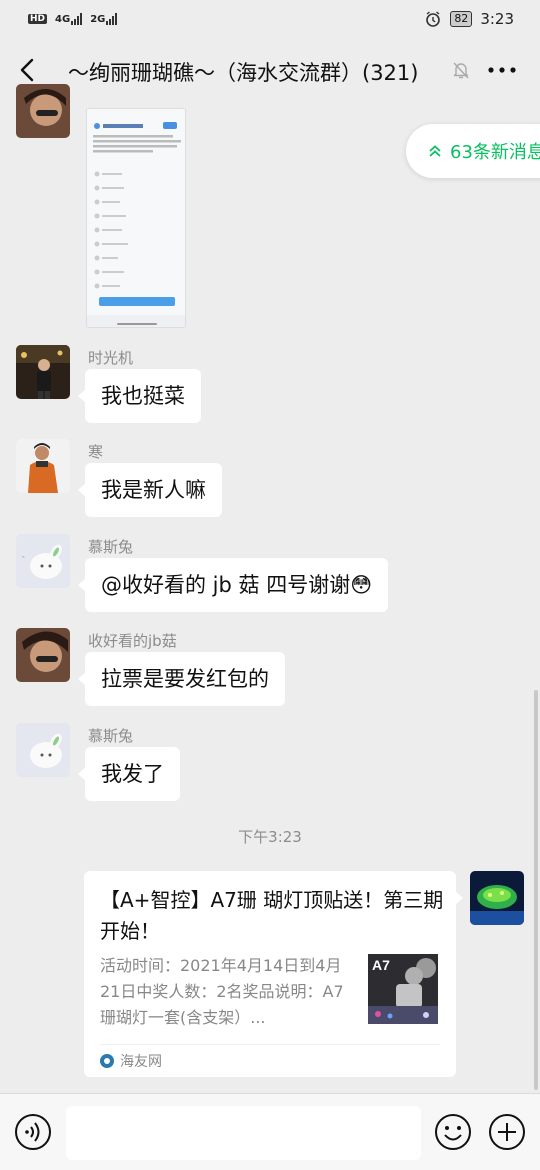 This screenshot has height=1170, width=540. Describe the element at coordinates (270, 1044) in the screenshot. I see `divider` at that location.